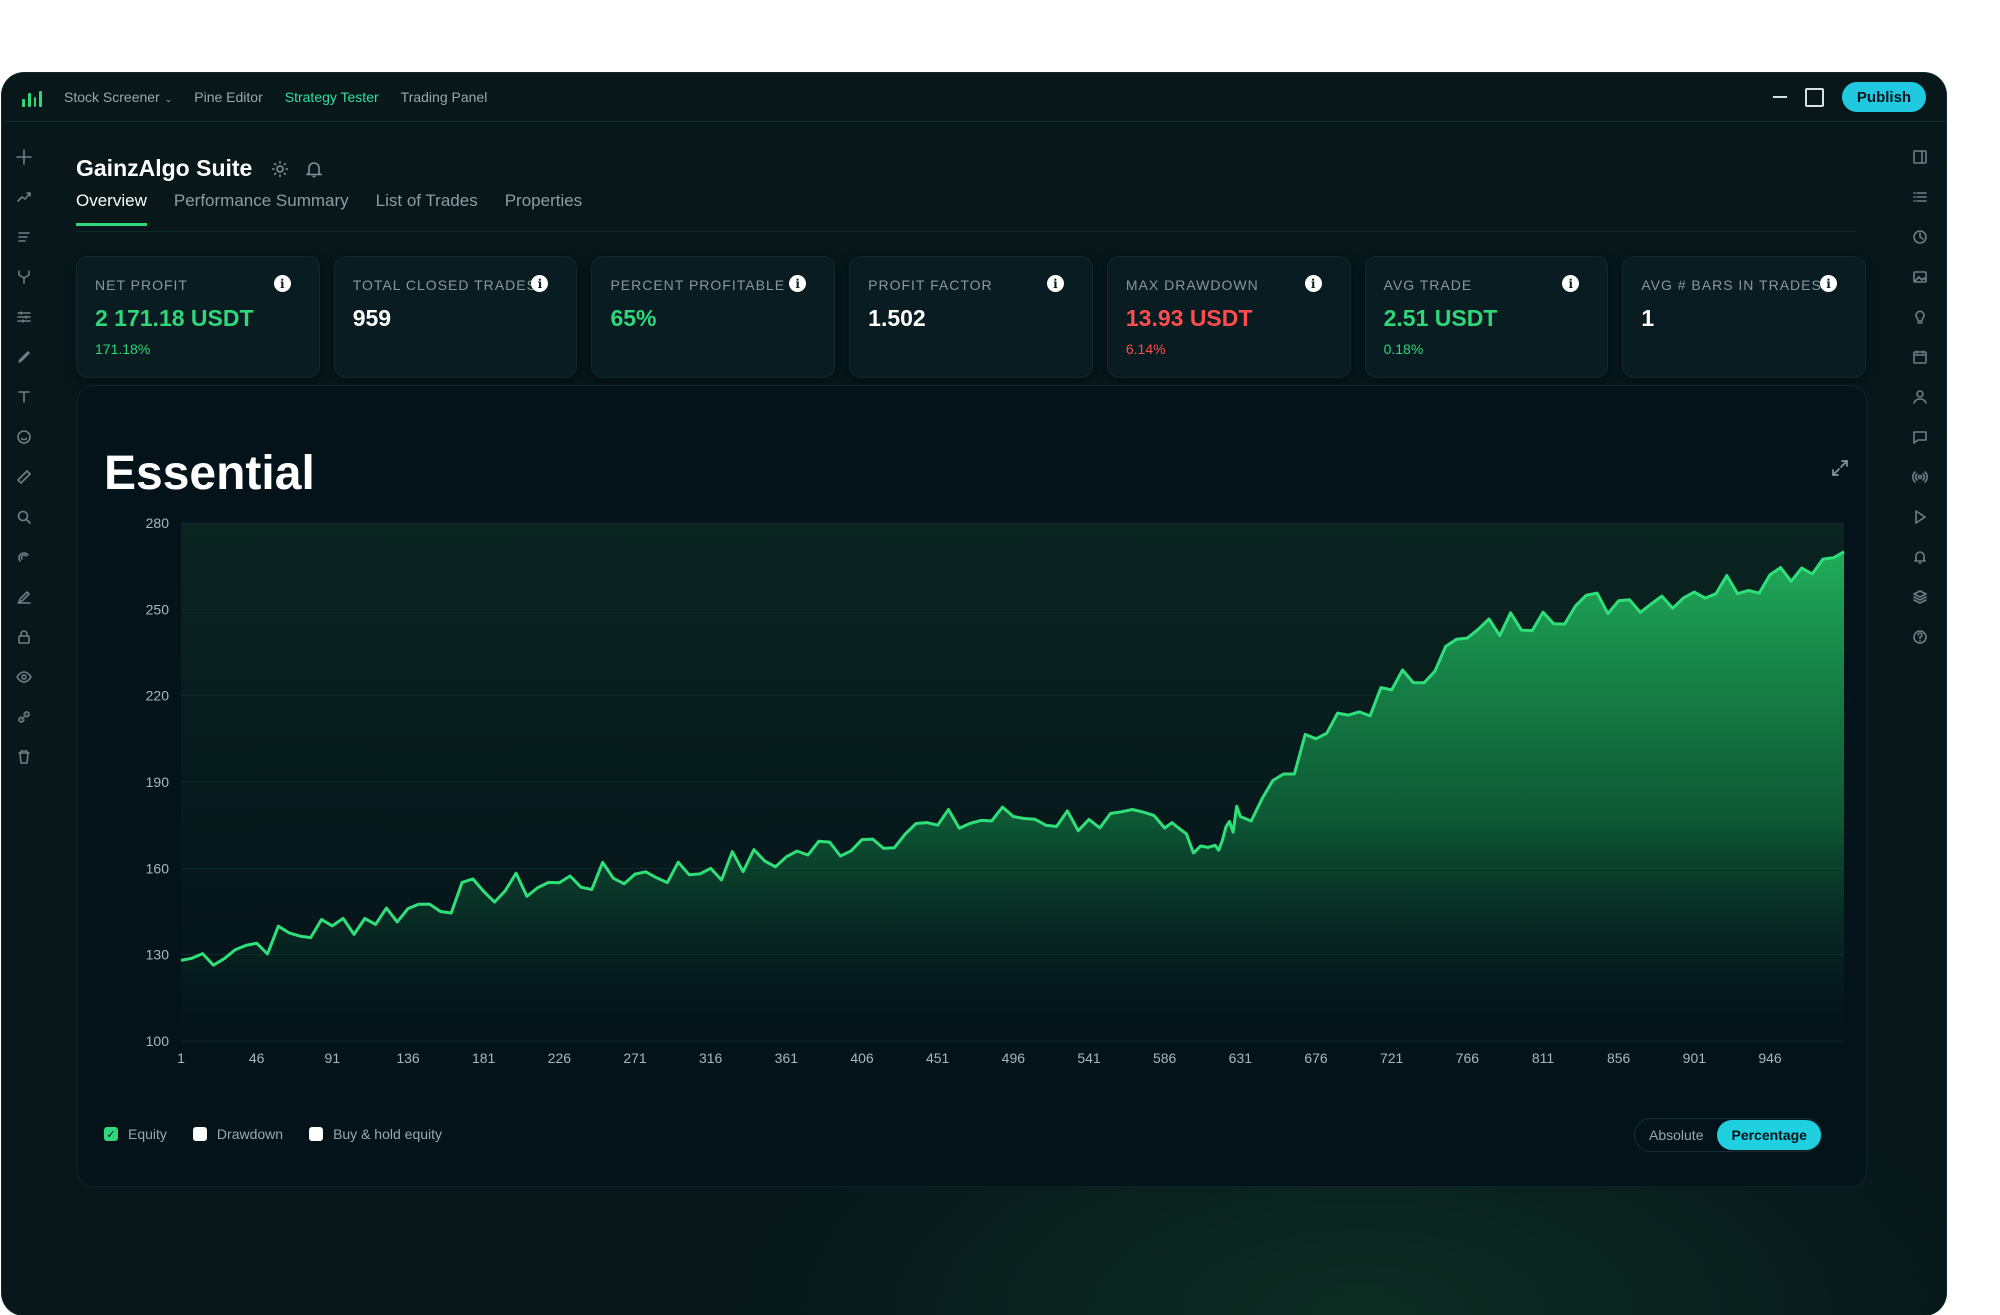 This screenshot has width=2000, height=1315. Describe the element at coordinates (1840, 468) in the screenshot. I see `expand-icon` at that location.